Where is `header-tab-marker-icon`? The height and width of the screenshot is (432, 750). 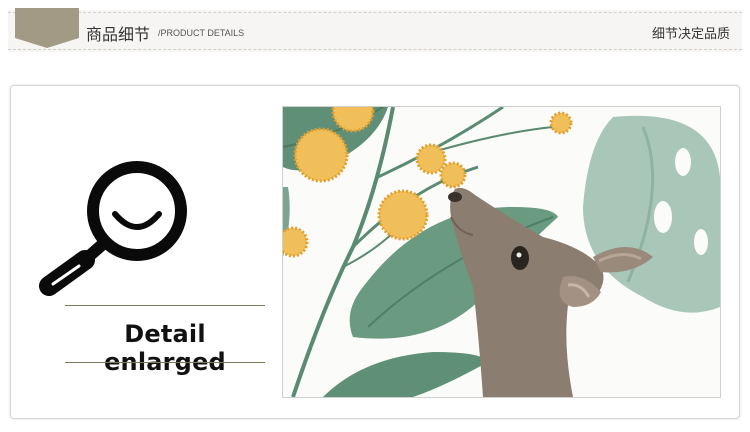
header-tab-marker-icon is located at coordinates (47, 28).